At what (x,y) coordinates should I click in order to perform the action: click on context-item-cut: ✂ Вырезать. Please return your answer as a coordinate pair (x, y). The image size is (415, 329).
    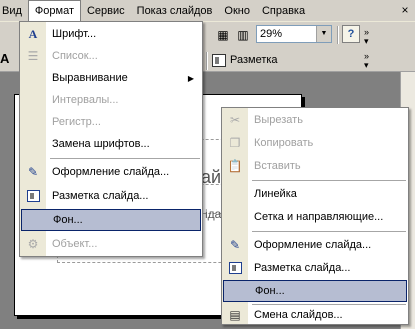
    Looking at the image, I should click on (315, 120).